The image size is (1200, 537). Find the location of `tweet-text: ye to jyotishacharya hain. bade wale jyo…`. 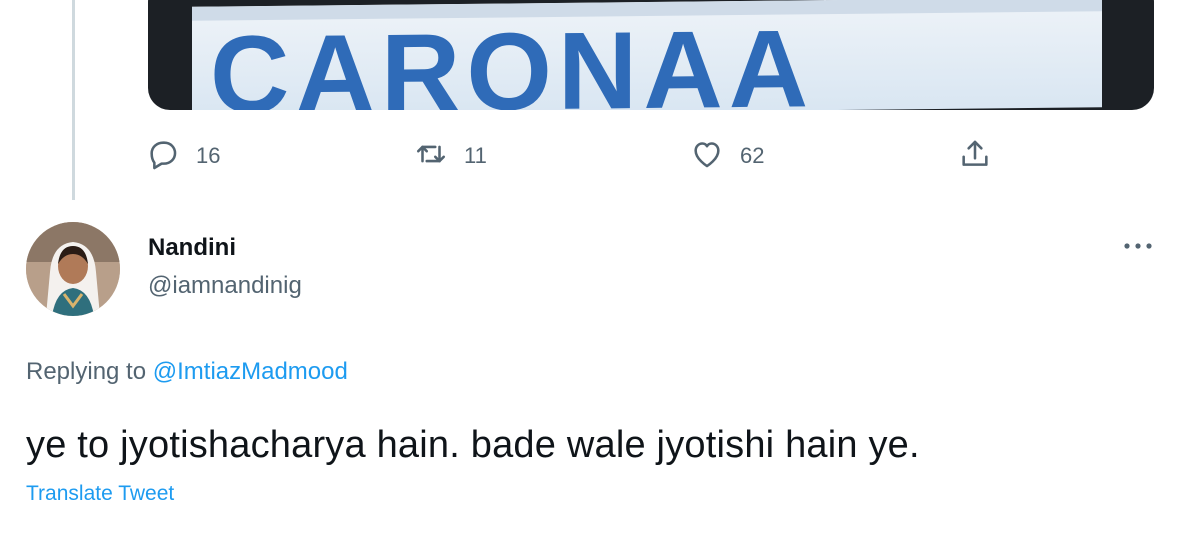

tweet-text: ye to jyotishacharya hain. bade wale jyo… is located at coordinates (473, 445).